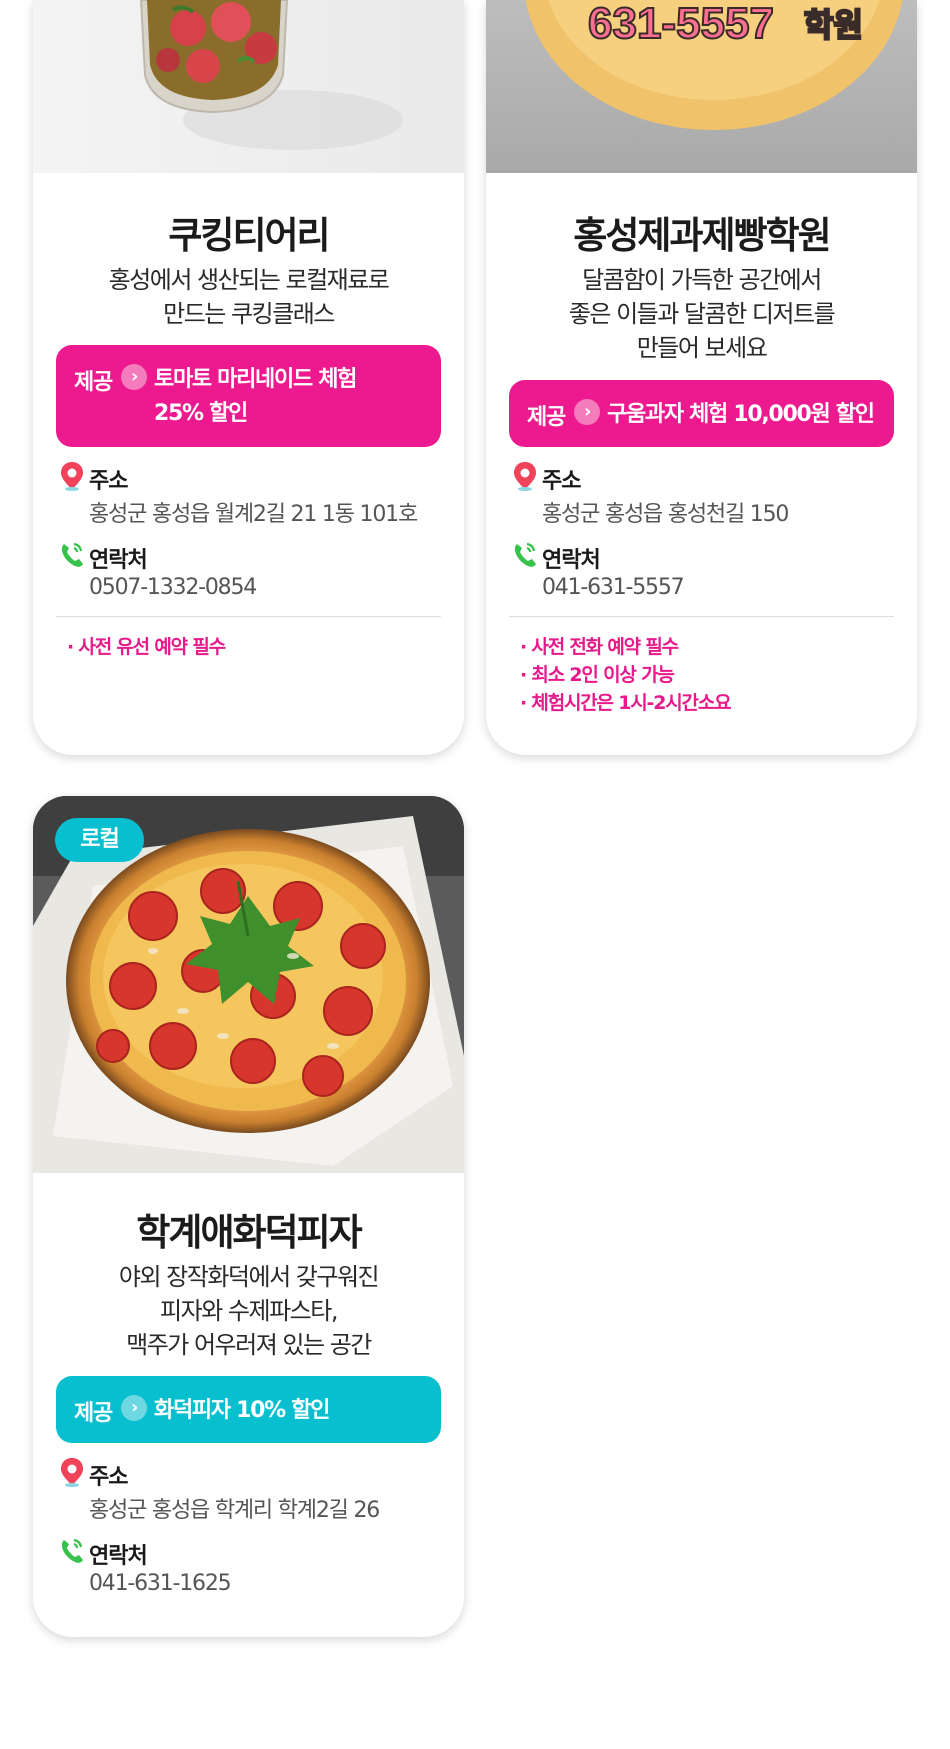  What do you see at coordinates (234, 1510) in the screenshot?
I see `address-value: 홍성군 홍성읍 학계리 학계2길 26` at bounding box center [234, 1510].